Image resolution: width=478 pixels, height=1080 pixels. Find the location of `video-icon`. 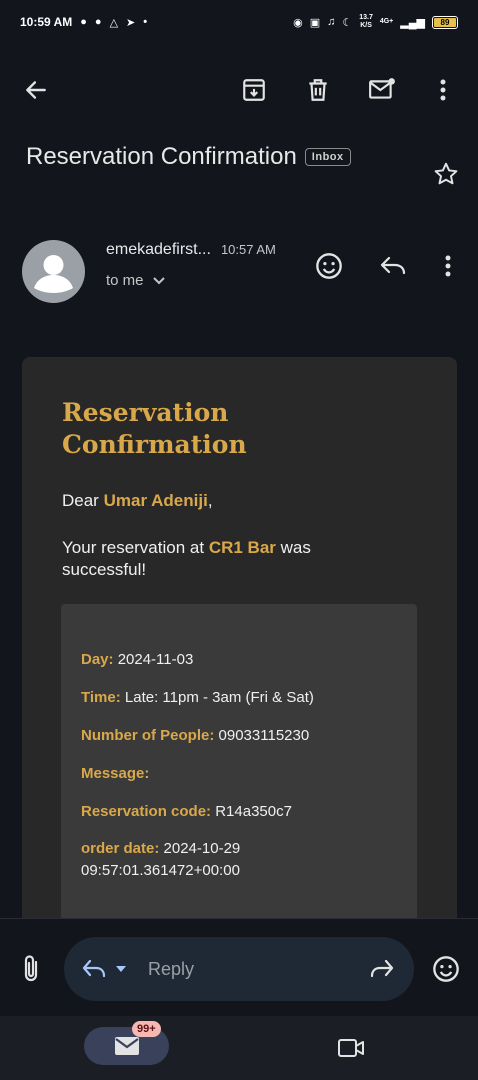

video-icon is located at coordinates (351, 1048).